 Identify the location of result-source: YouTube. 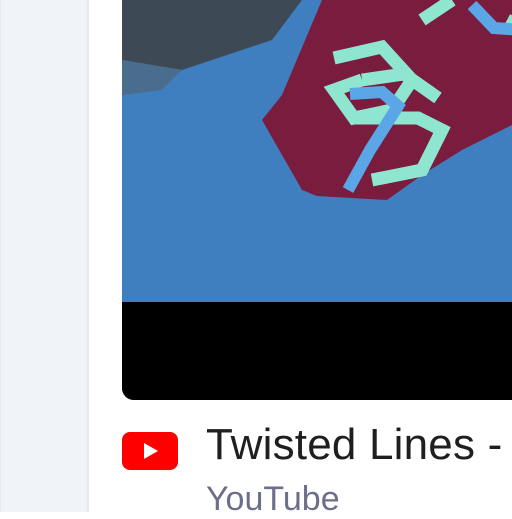
(273, 499).